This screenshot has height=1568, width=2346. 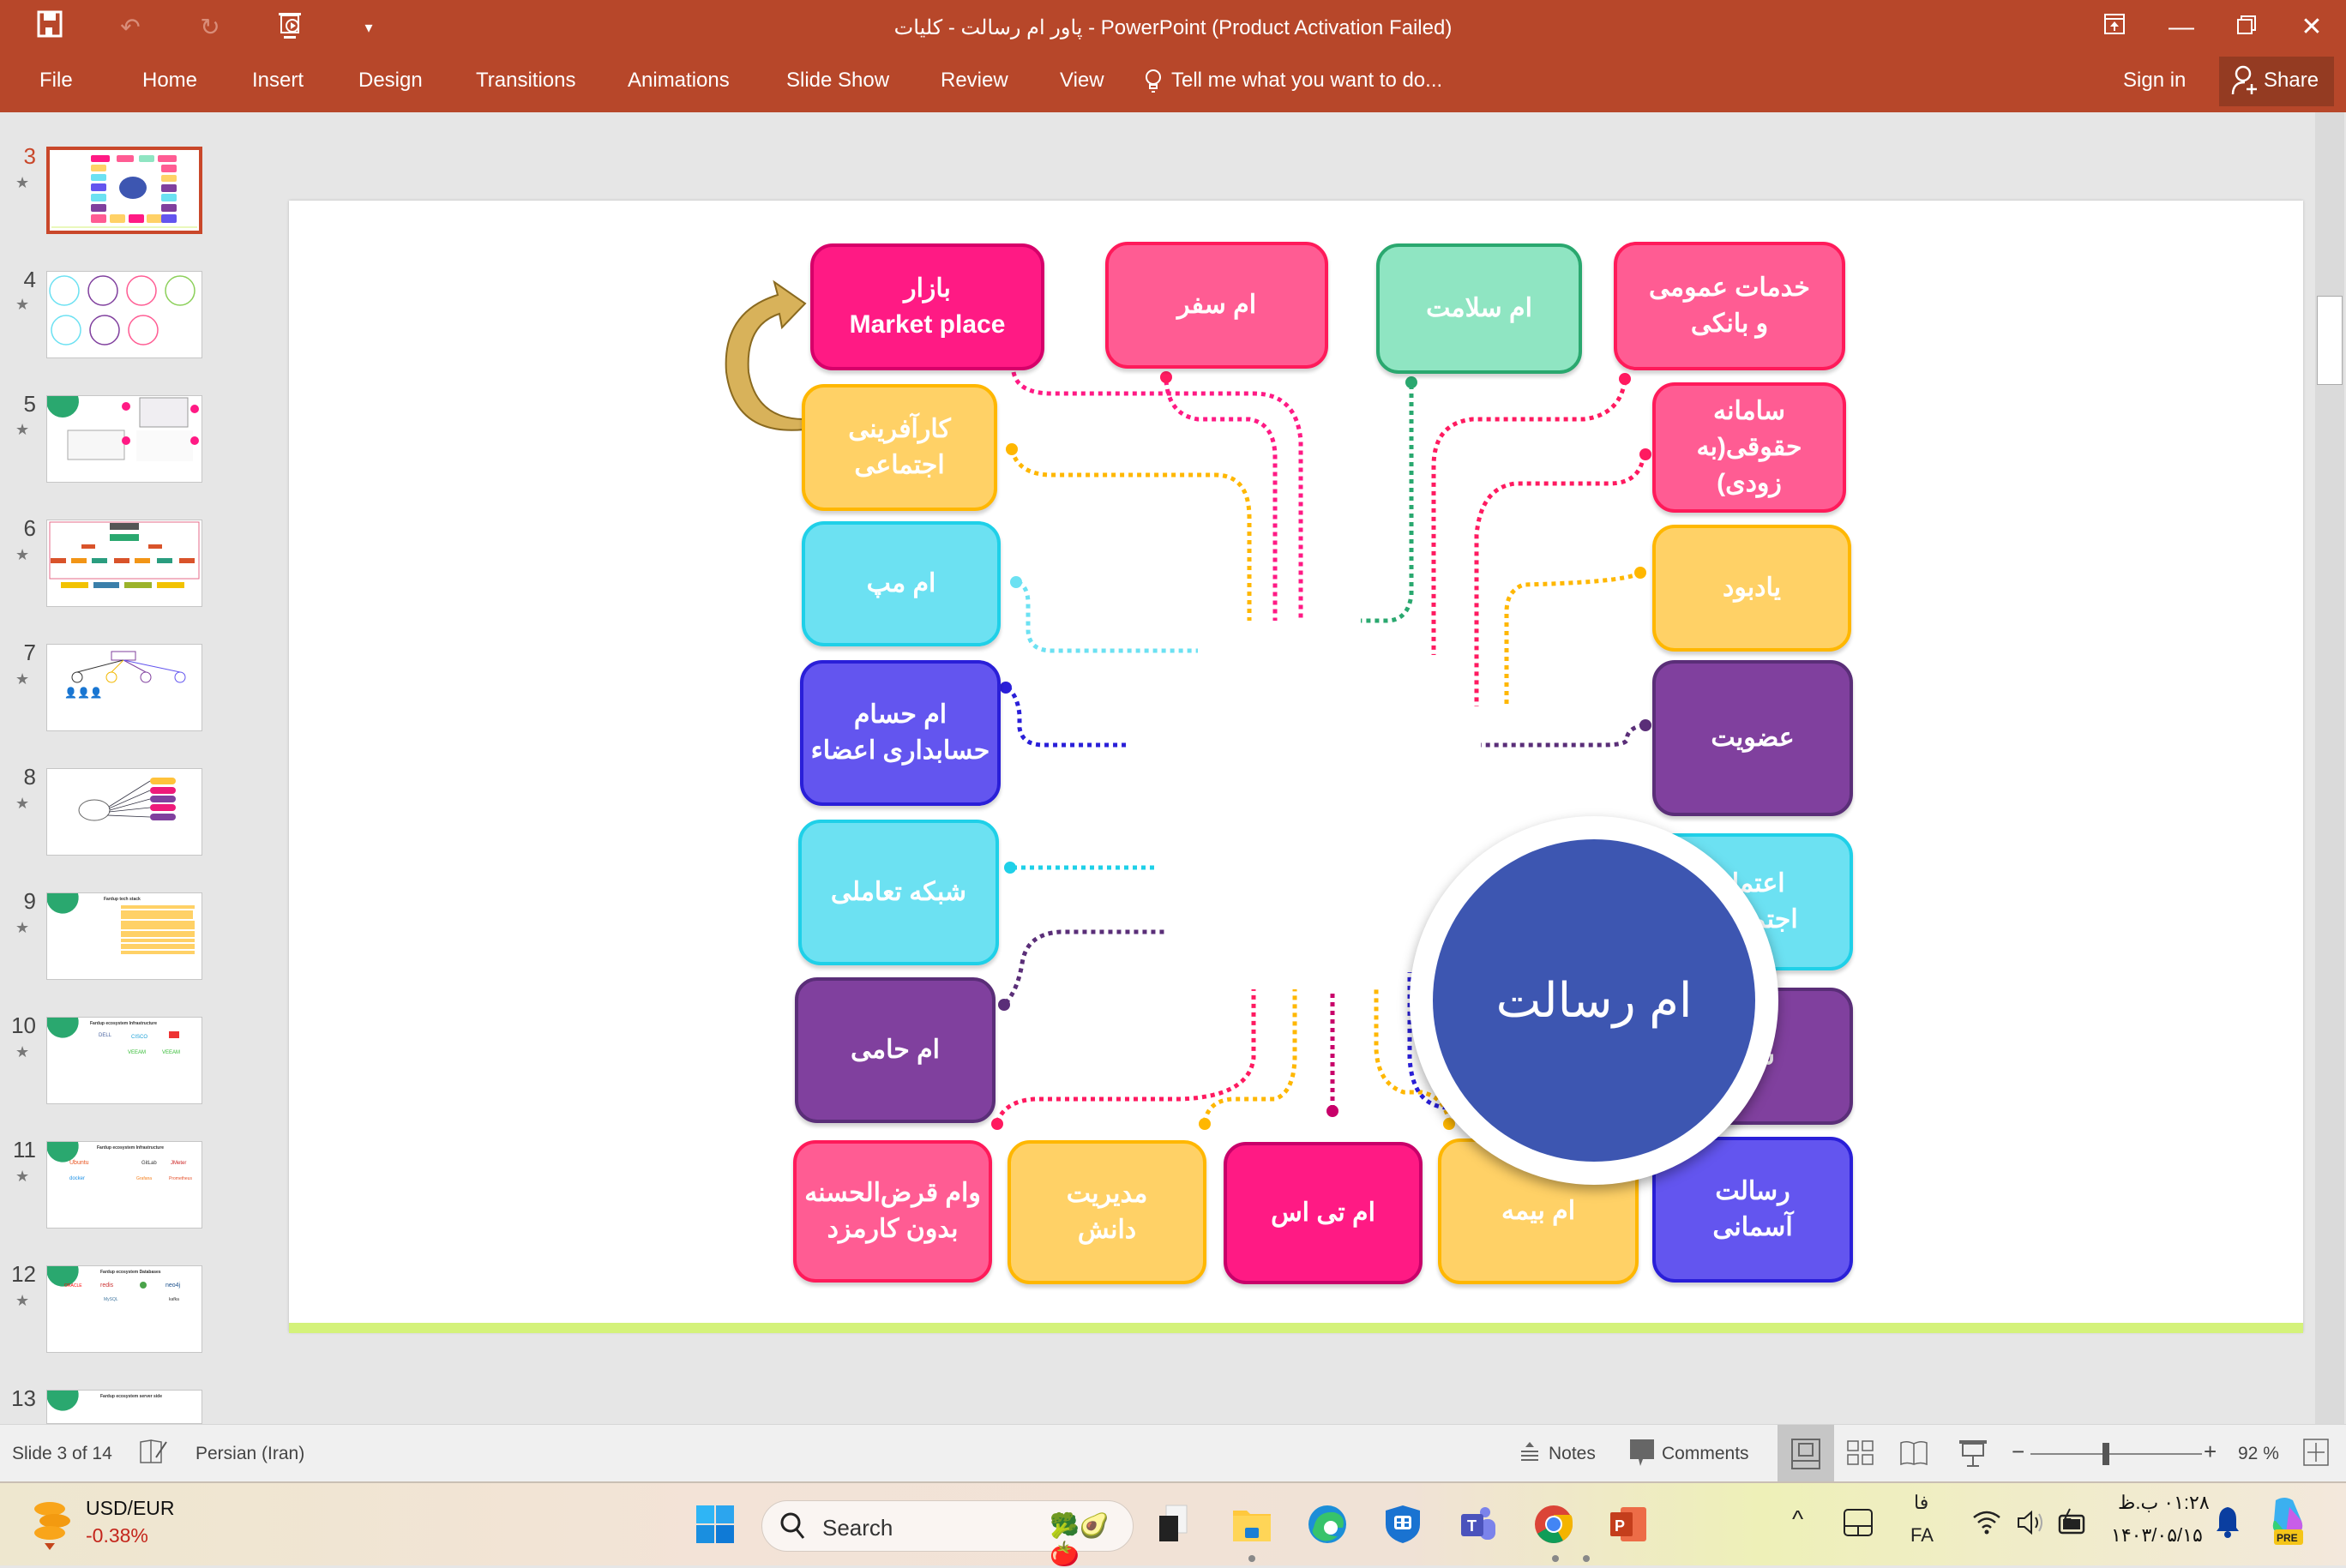 I want to click on edge-icon, so click(x=1327, y=1524).